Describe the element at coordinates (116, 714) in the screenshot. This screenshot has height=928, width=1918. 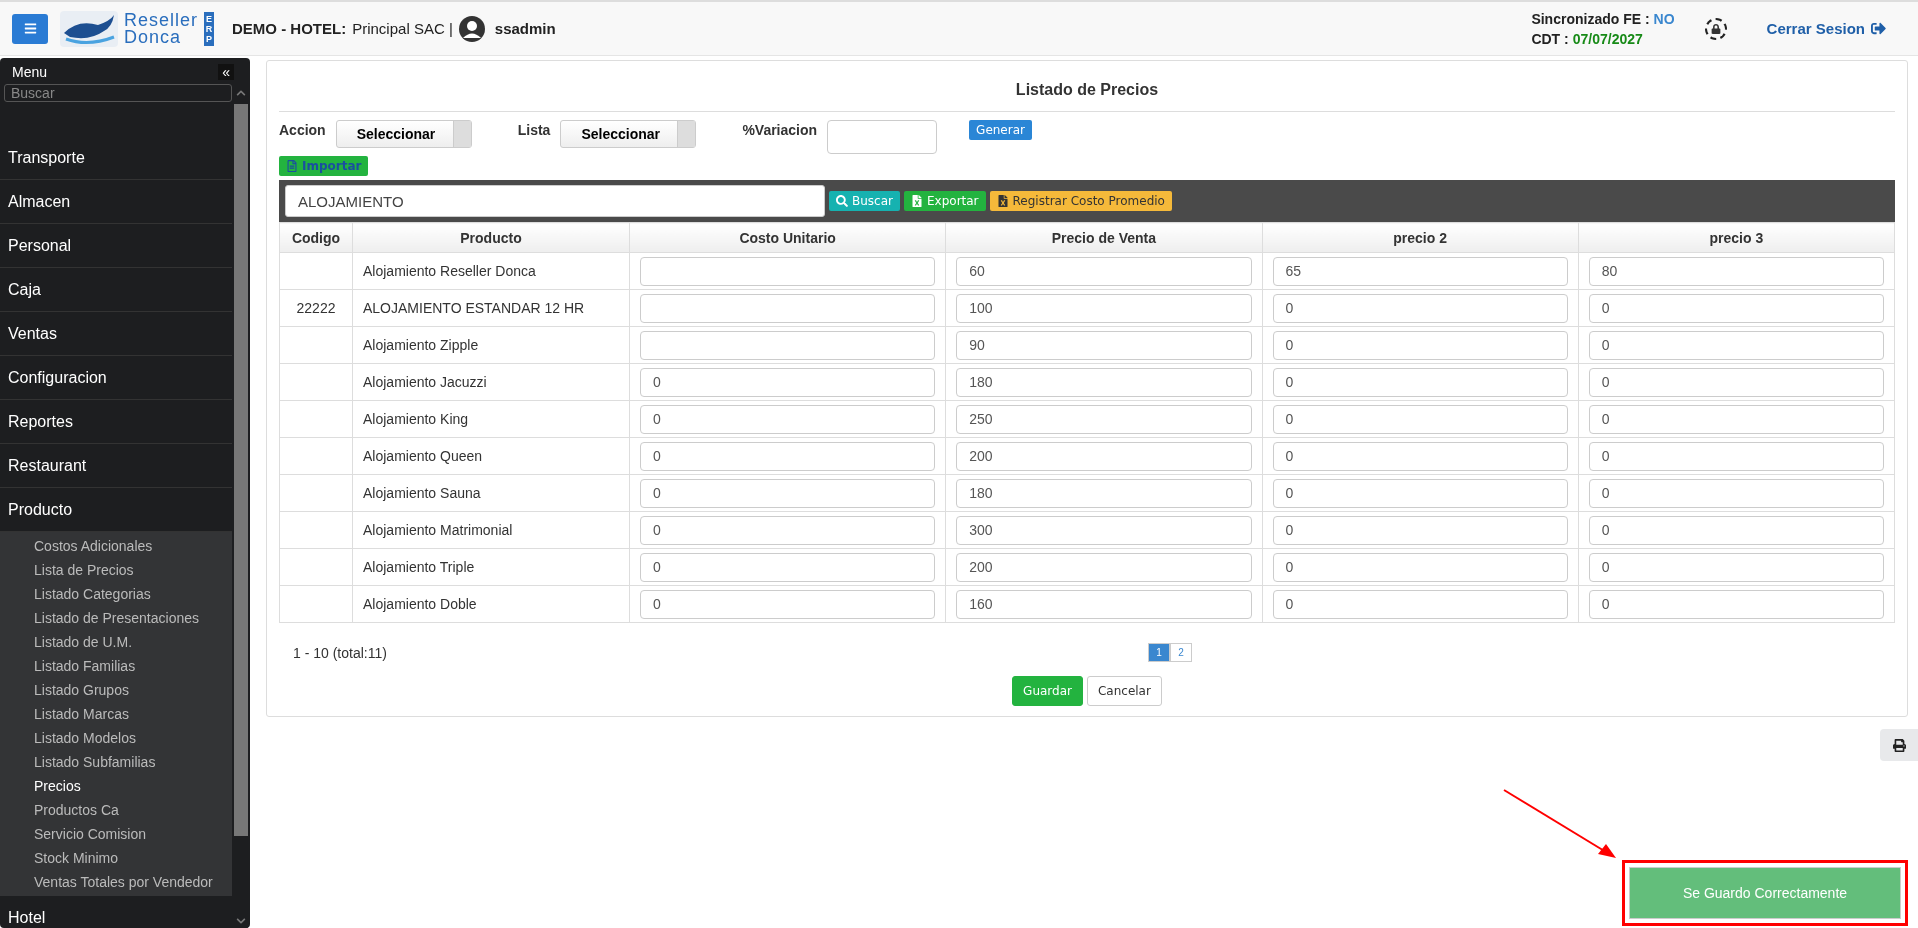
I see `submenu-item: Listado Marcas` at that location.